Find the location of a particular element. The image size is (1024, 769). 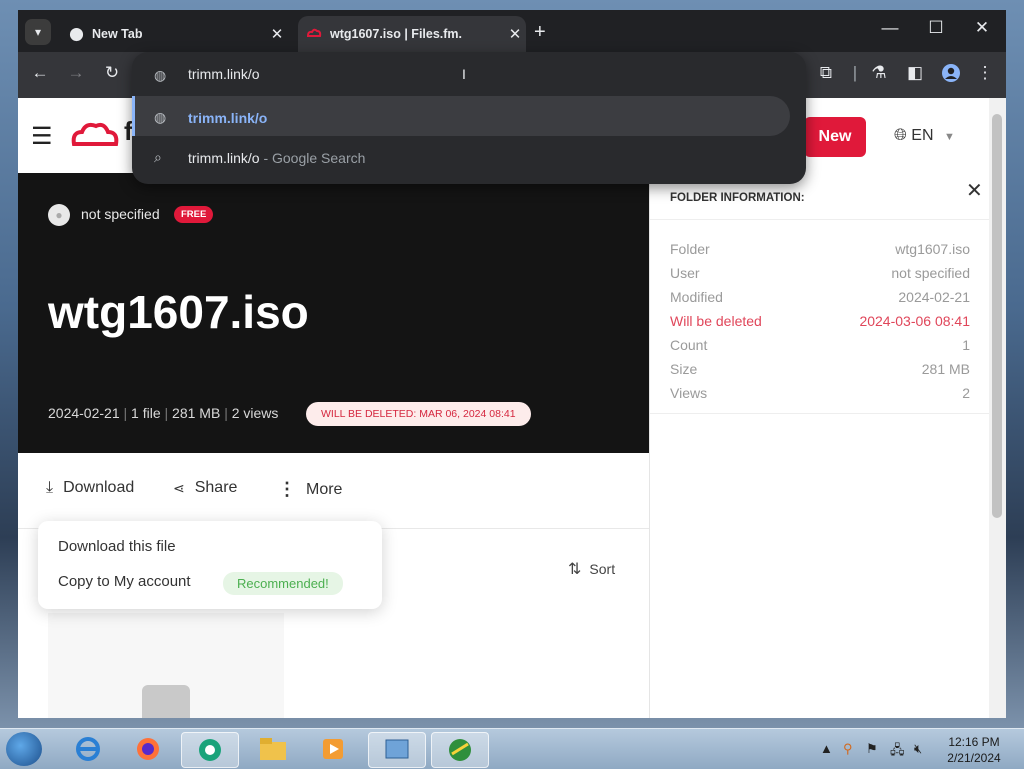

search-icon: ⌕ is located at coordinates (158, 157).